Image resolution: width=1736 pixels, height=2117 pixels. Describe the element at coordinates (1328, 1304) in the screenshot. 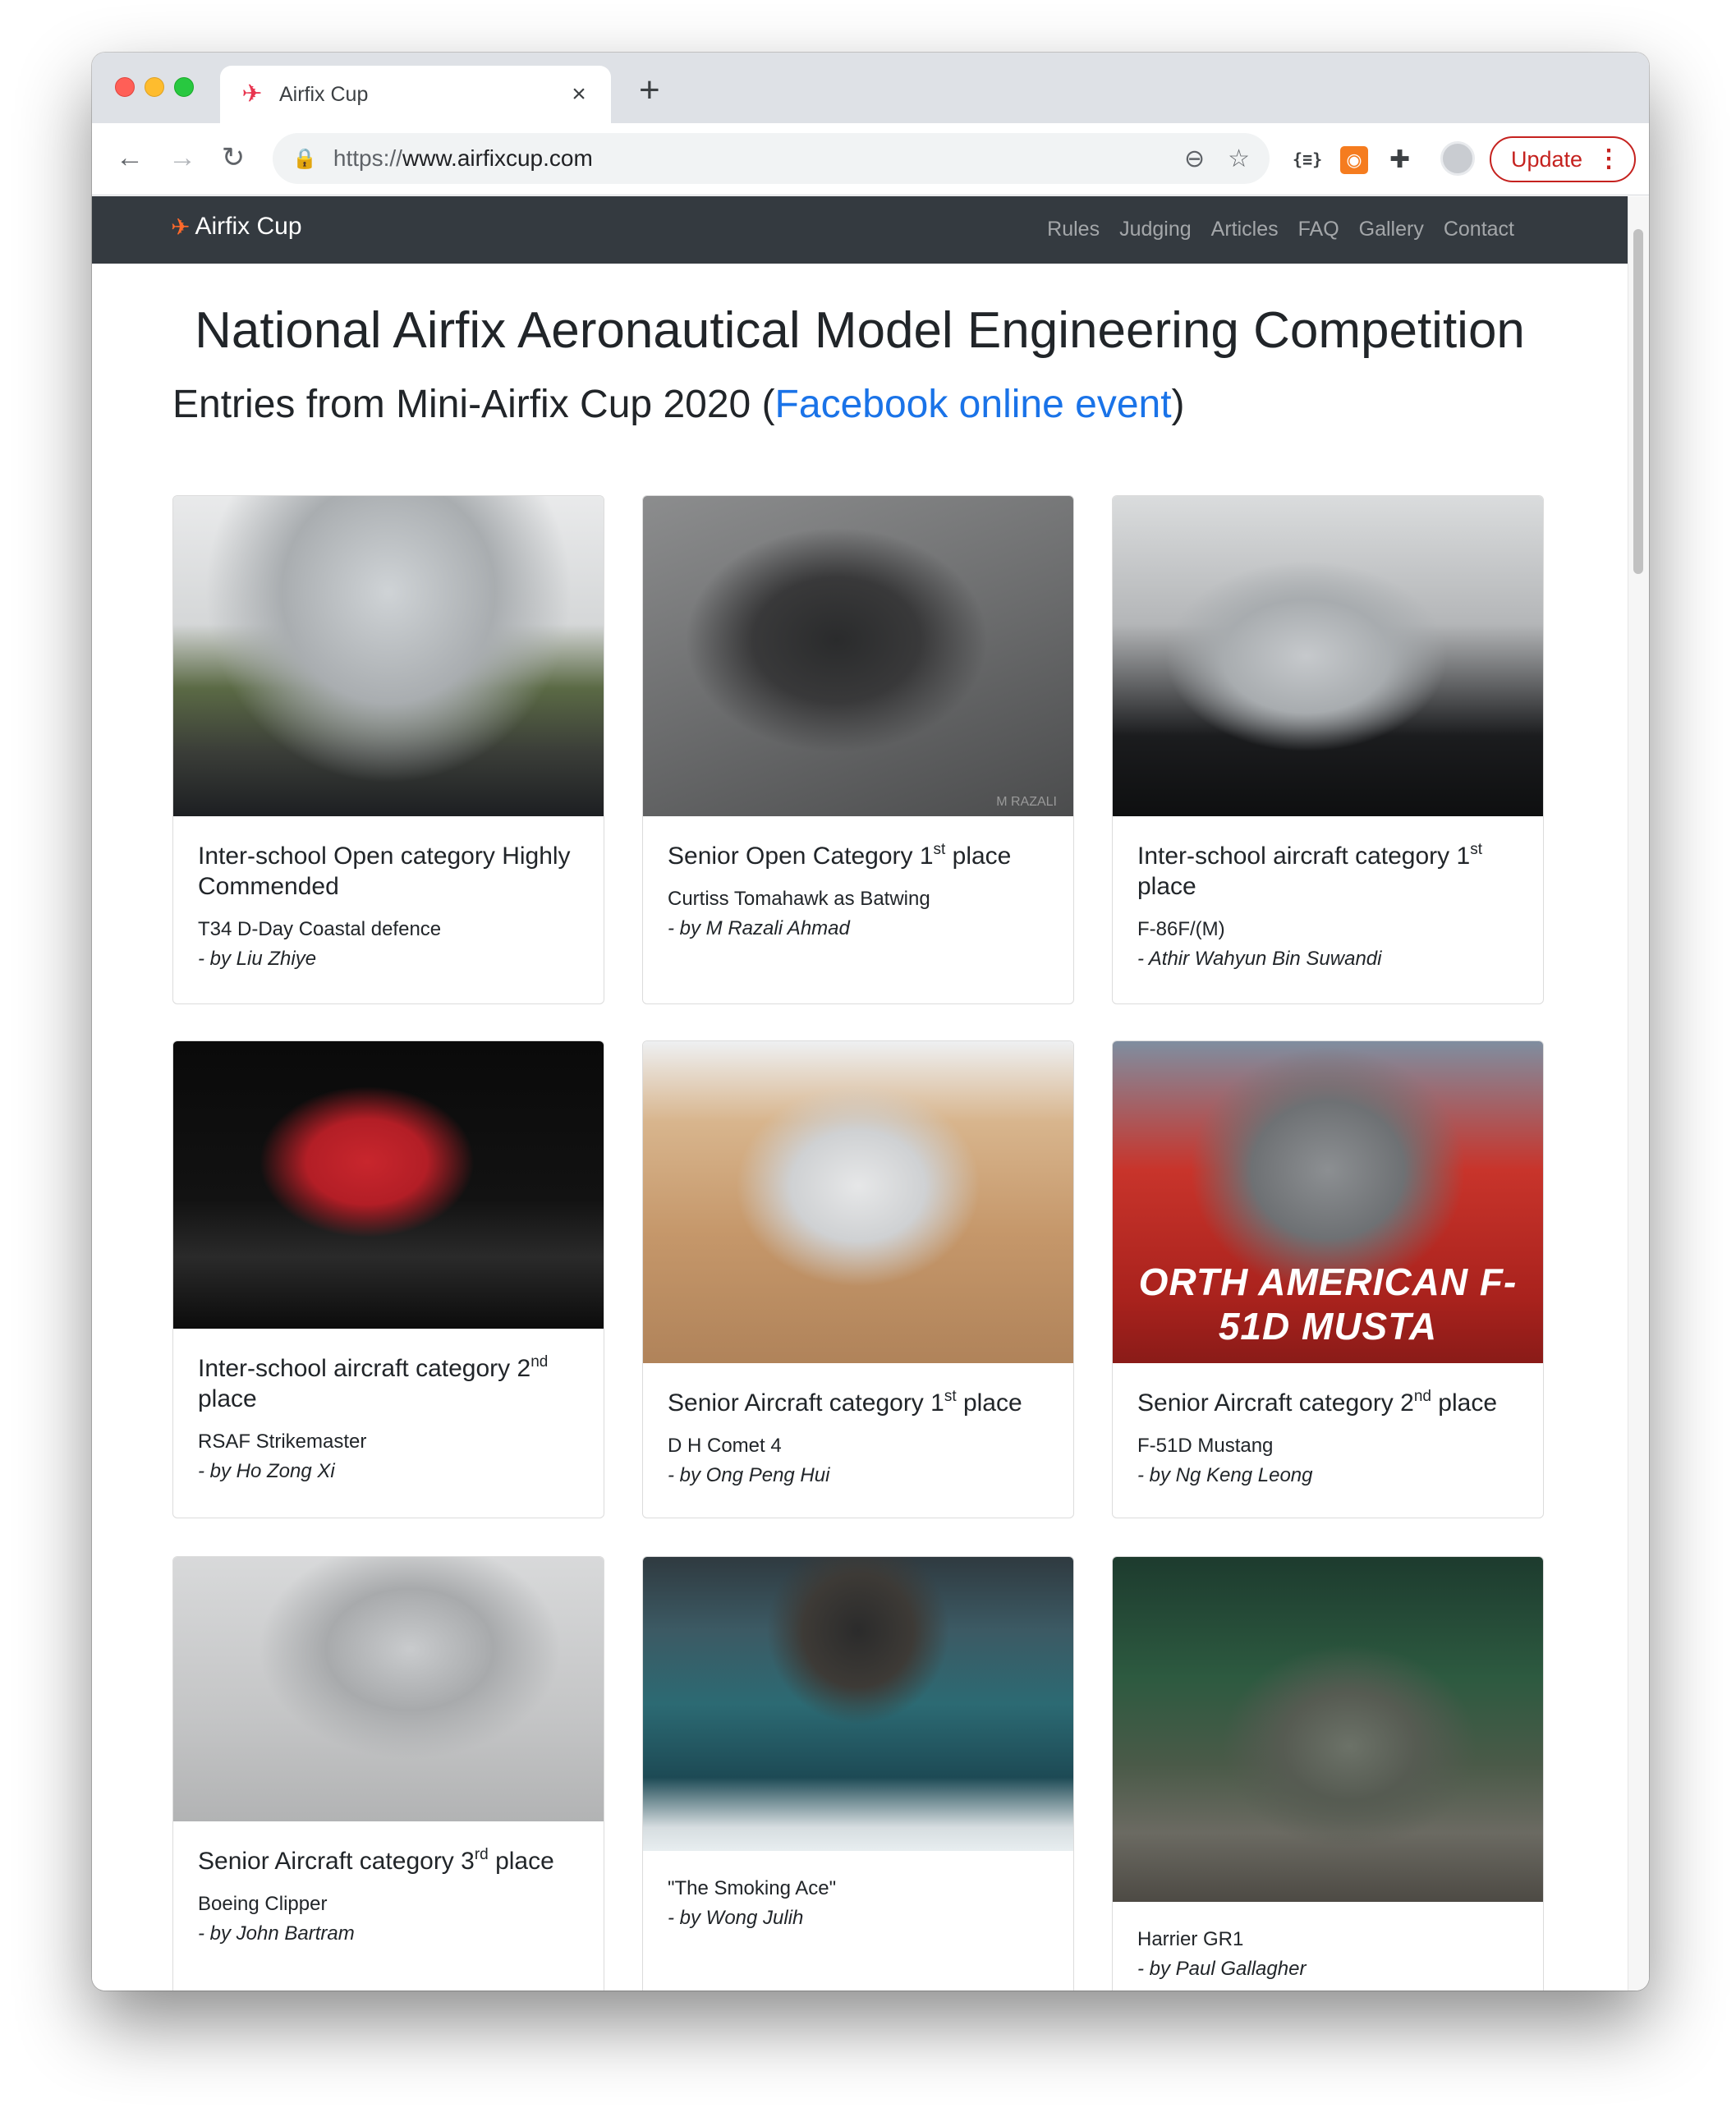

I see `box-art-text: ORTH AMERICAN F-51D MUSTA` at that location.